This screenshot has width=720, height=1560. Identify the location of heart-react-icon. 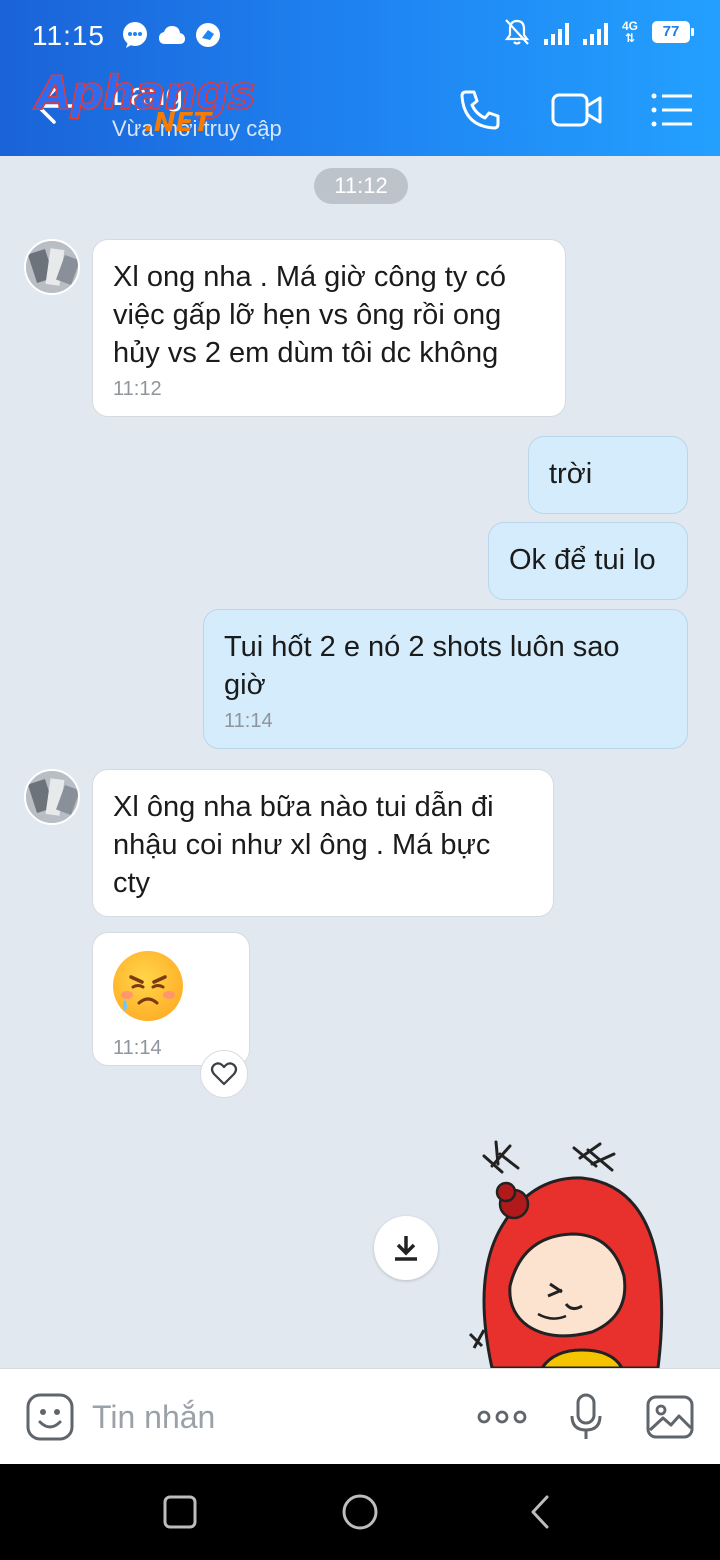
(224, 1074).